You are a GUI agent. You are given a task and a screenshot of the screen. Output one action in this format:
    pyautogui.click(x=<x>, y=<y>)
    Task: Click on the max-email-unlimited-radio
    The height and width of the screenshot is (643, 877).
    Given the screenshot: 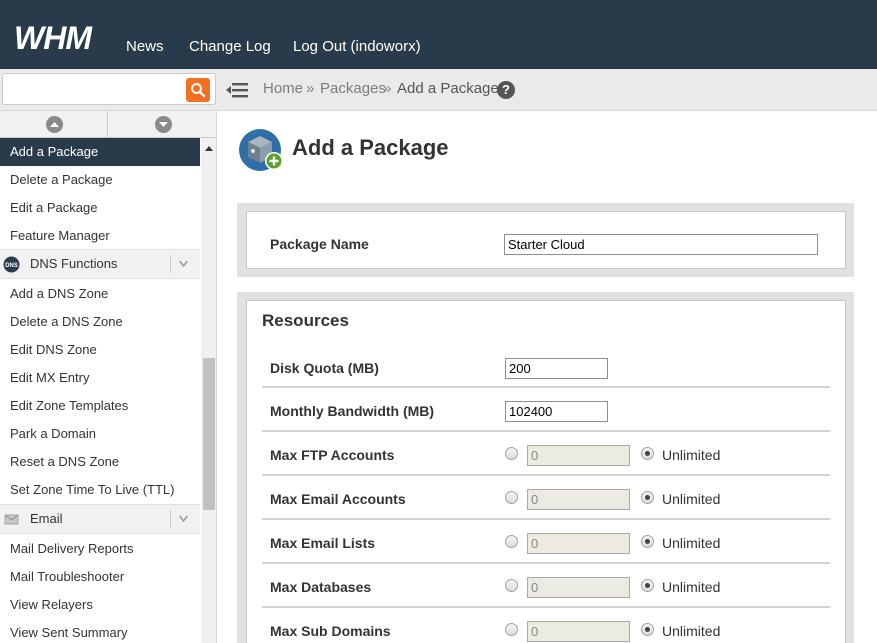 What is the action you would take?
    pyautogui.click(x=647, y=497)
    